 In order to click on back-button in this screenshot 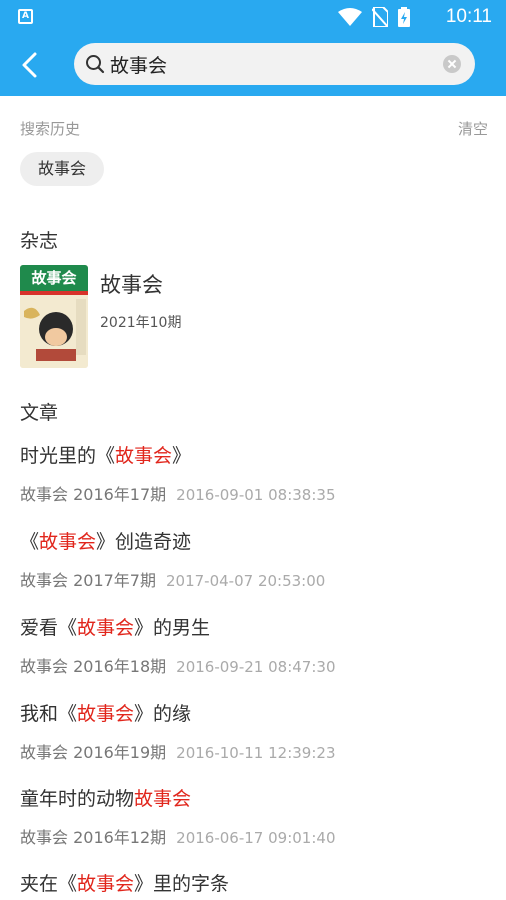, I will do `click(31, 65)`.